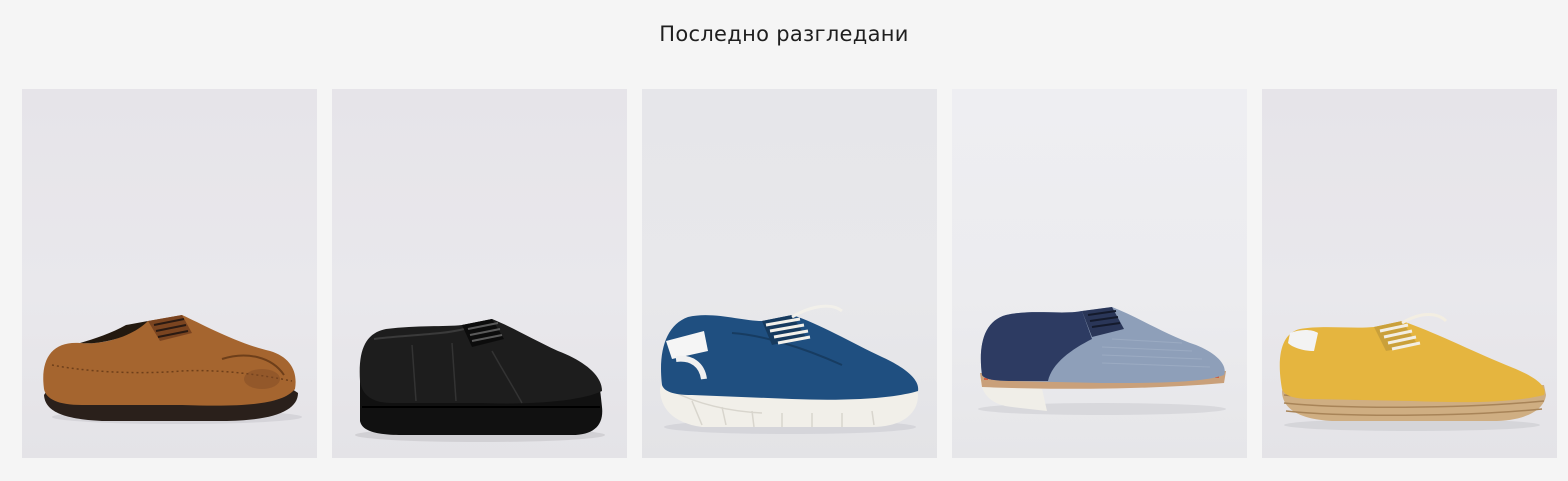  Describe the element at coordinates (1099, 273) in the screenshot. I see `product-card-navy-derby` at that location.